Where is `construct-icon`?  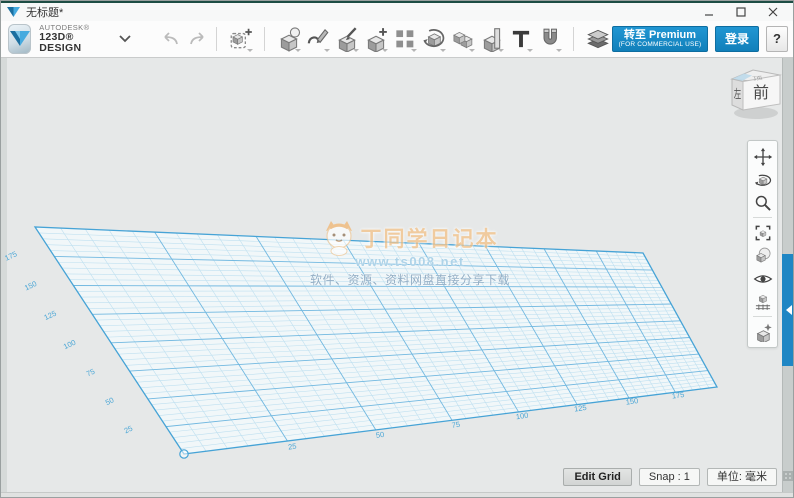
construct-icon is located at coordinates (347, 39).